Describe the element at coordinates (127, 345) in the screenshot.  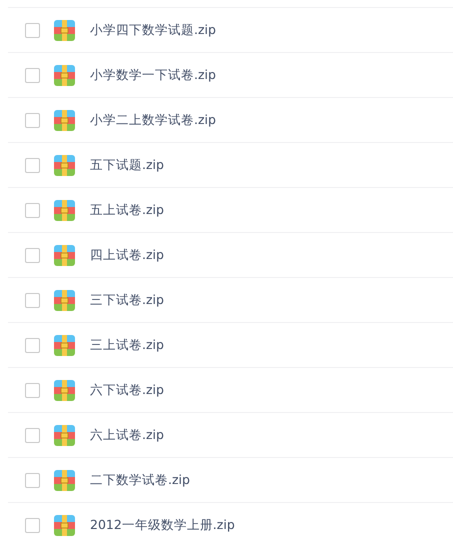
I see `file-name: 三上试卷.zip` at that location.